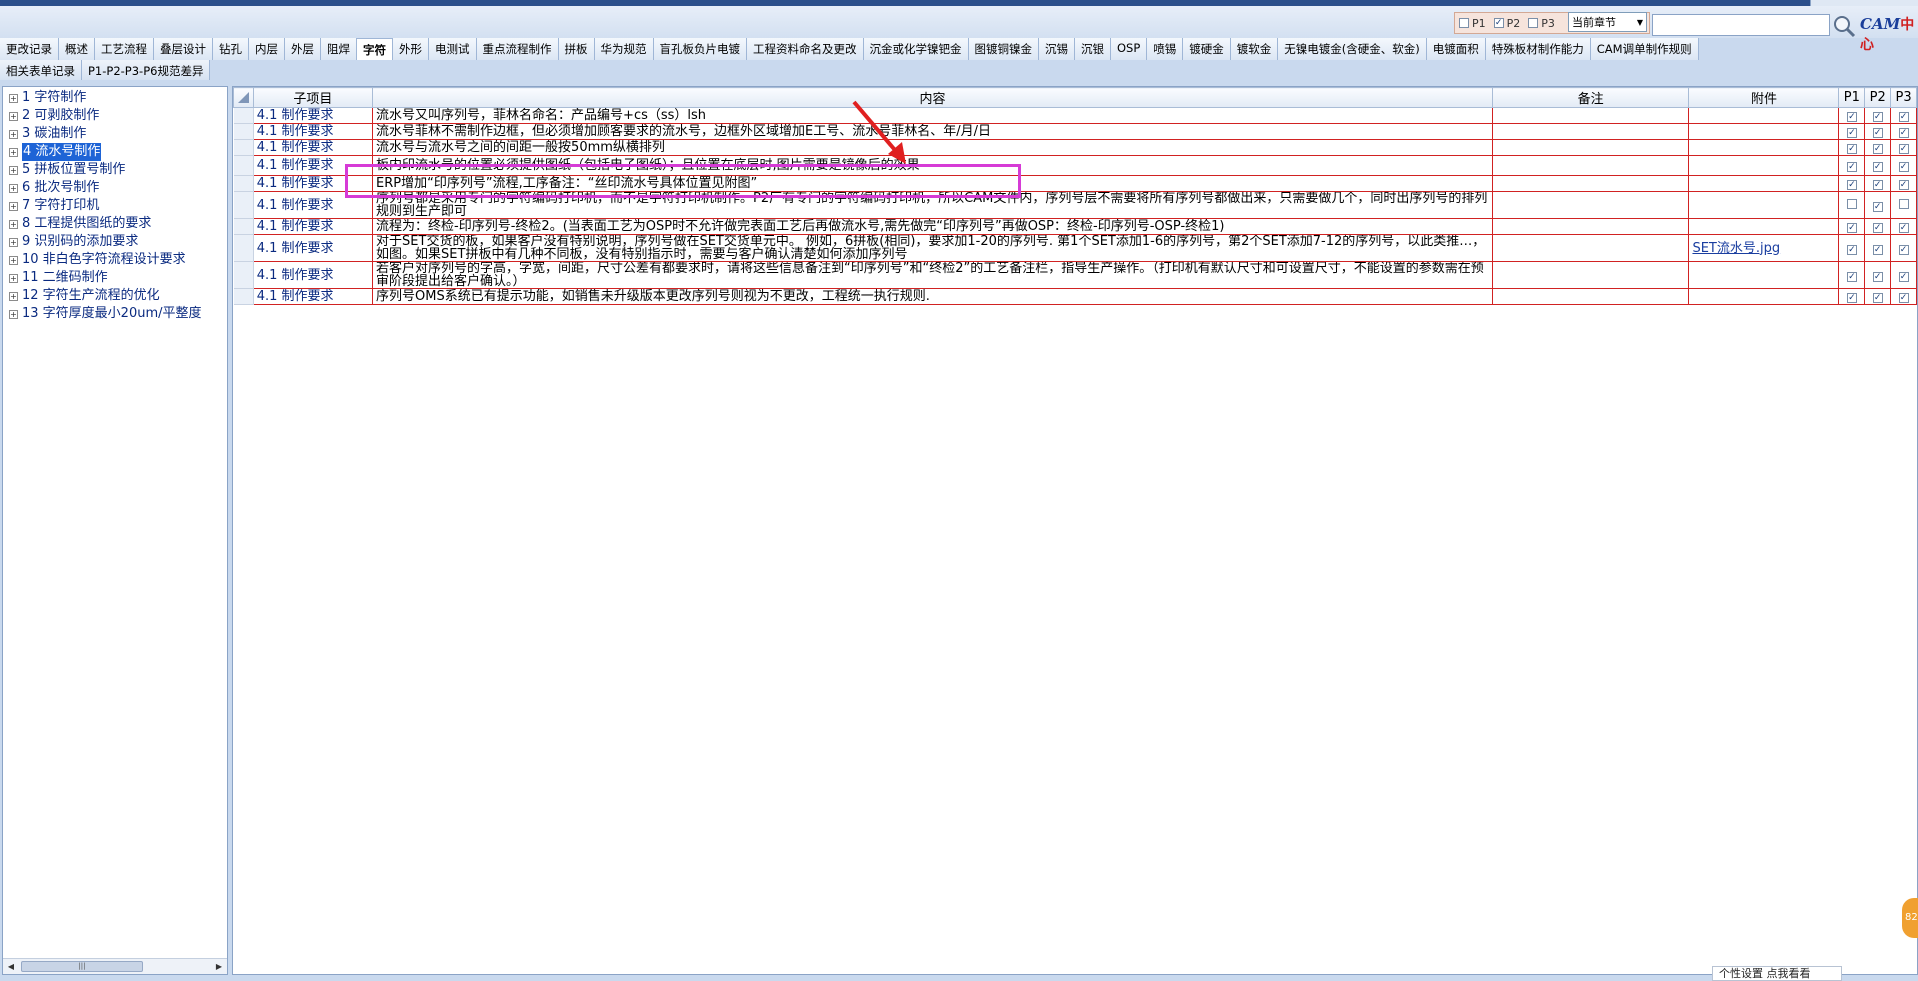 The height and width of the screenshot is (981, 1918). I want to click on tab-item: 盲孔板负片电镀, so click(700, 49).